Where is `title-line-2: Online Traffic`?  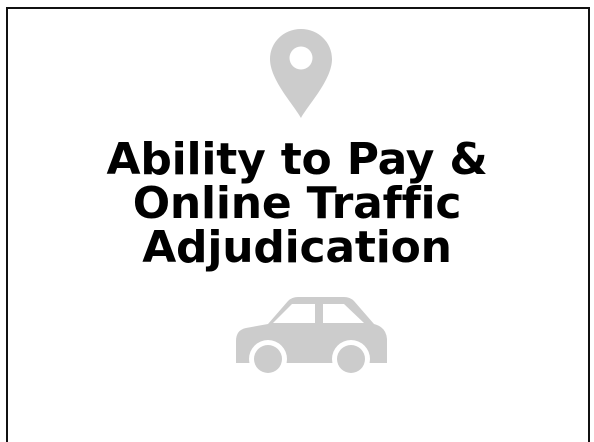 title-line-2: Online Traffic is located at coordinates (297, 203).